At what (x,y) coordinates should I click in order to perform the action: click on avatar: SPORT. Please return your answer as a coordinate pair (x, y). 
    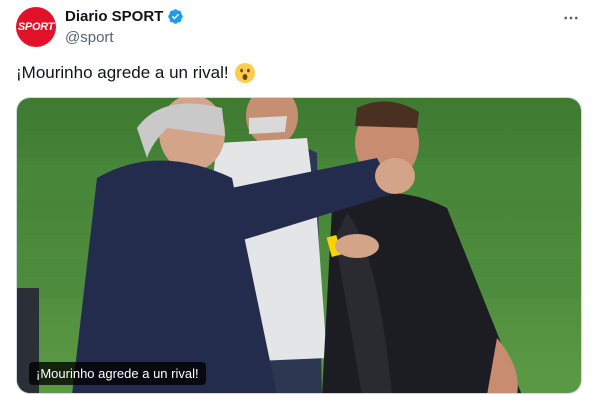
    Looking at the image, I should click on (36, 27).